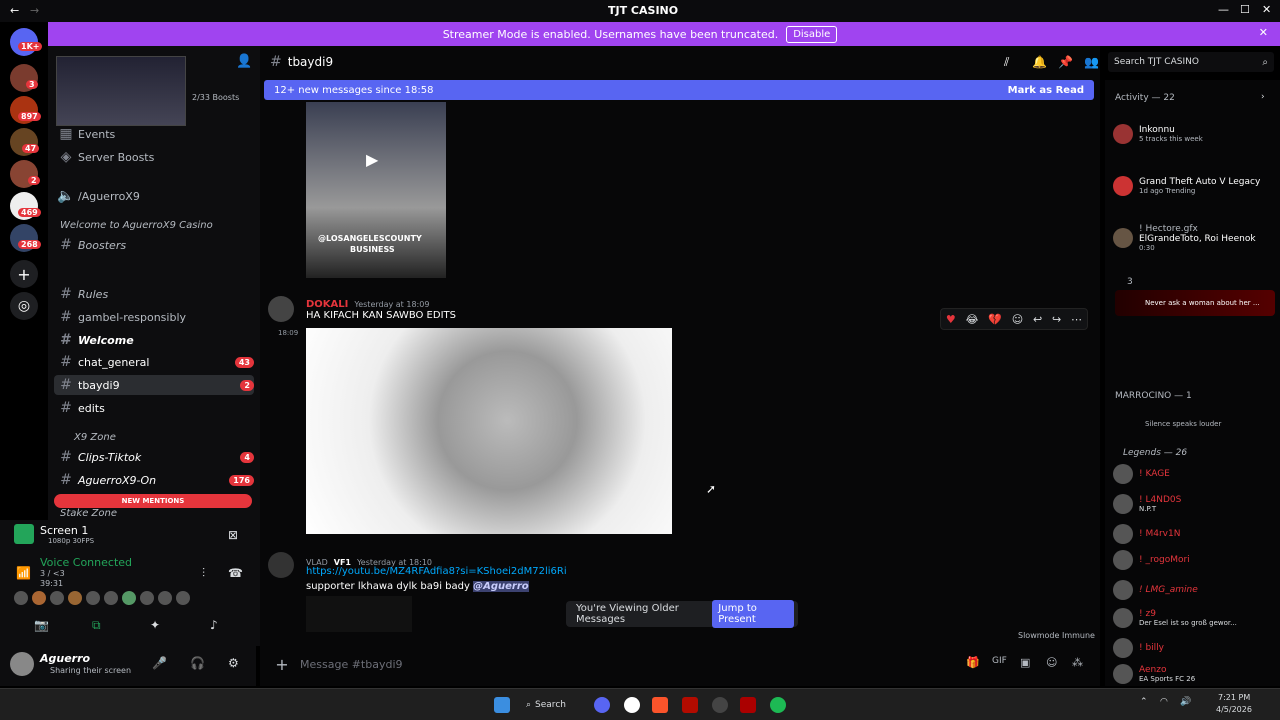 The height and width of the screenshot is (720, 1280). I want to click on apps-icon: ⁂, so click(1077, 662).